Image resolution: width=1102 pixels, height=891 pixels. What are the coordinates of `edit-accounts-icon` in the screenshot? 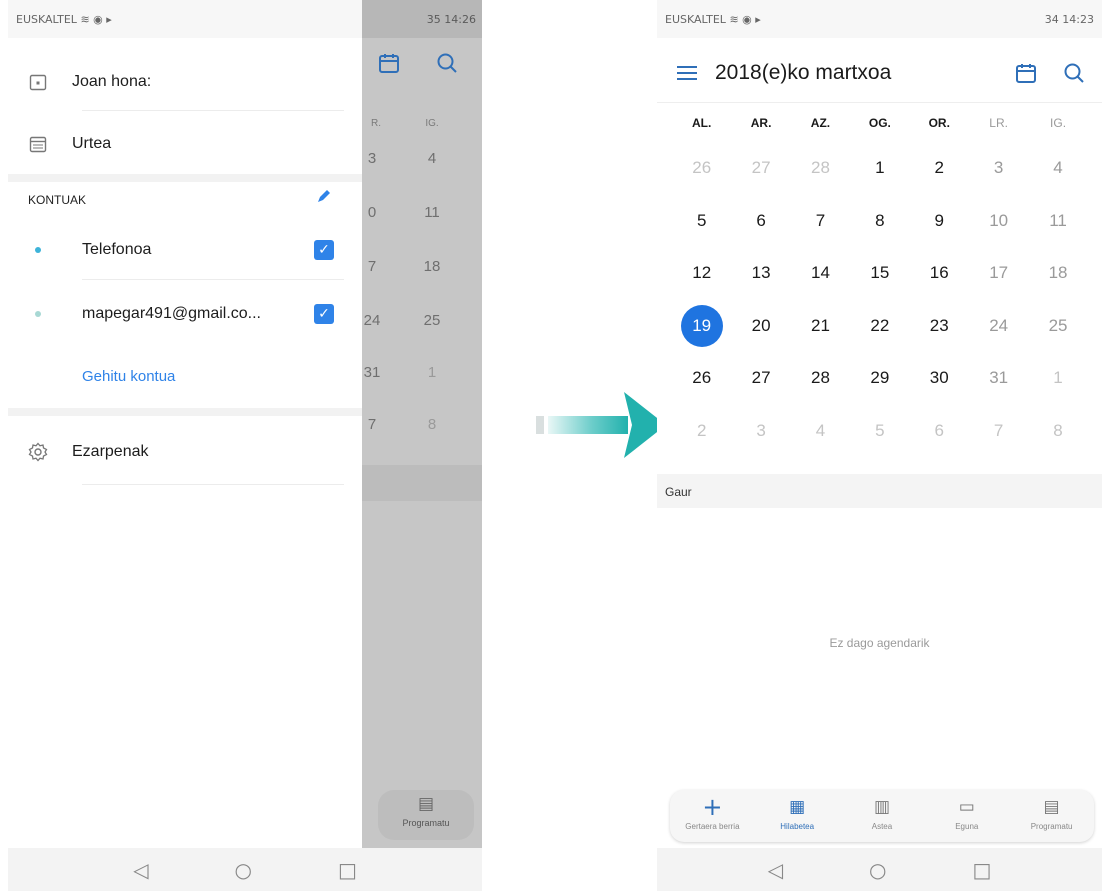 It's located at (324, 198).